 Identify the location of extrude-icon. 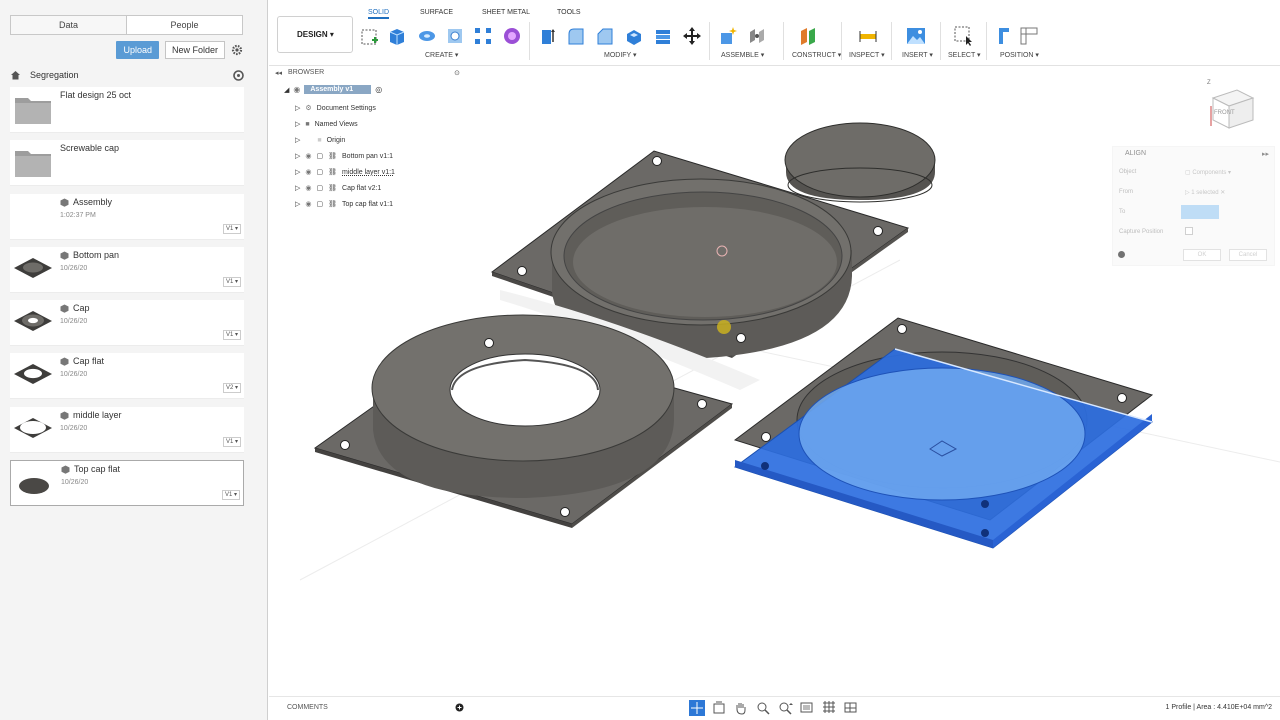
(397, 36).